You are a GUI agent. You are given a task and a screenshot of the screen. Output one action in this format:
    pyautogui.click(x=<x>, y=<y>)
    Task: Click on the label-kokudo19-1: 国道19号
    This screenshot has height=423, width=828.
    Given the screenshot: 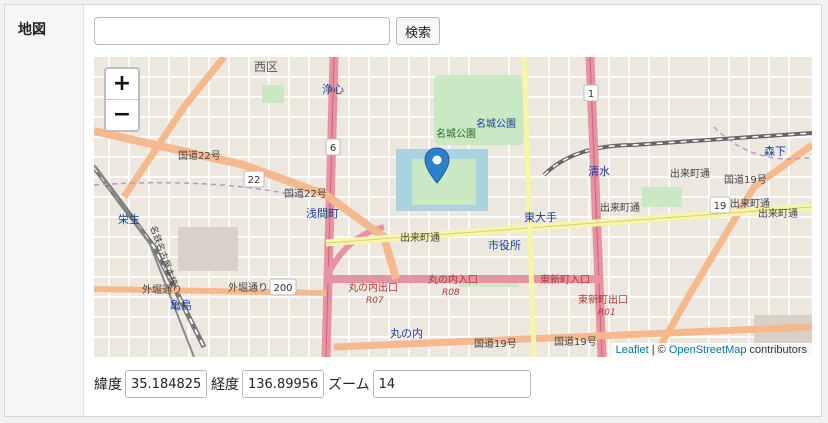 What is the action you would take?
    pyautogui.click(x=495, y=343)
    